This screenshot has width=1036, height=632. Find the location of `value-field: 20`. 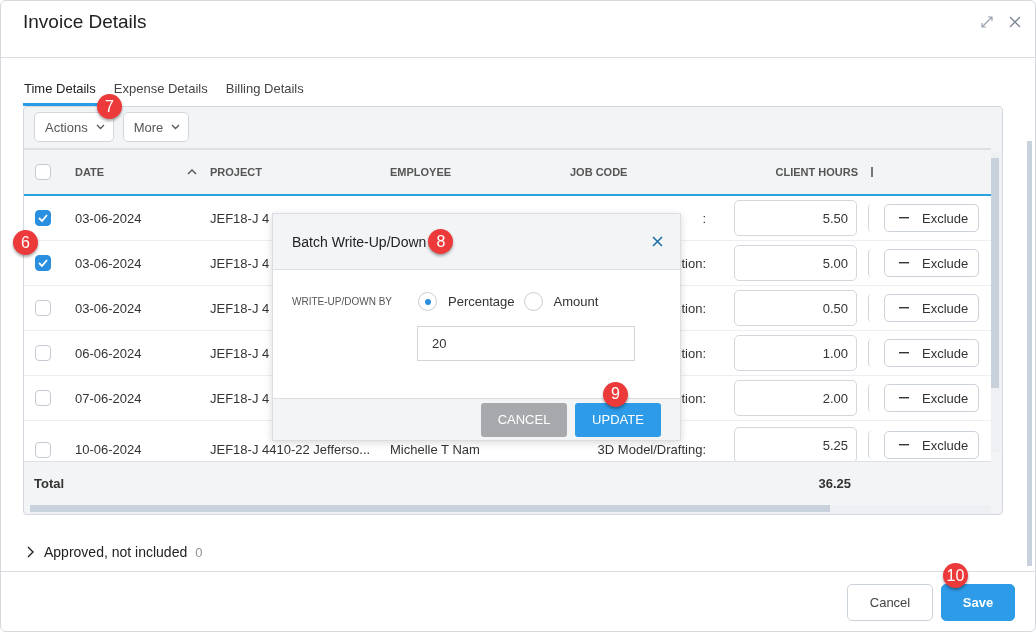

value-field: 20 is located at coordinates (526, 343).